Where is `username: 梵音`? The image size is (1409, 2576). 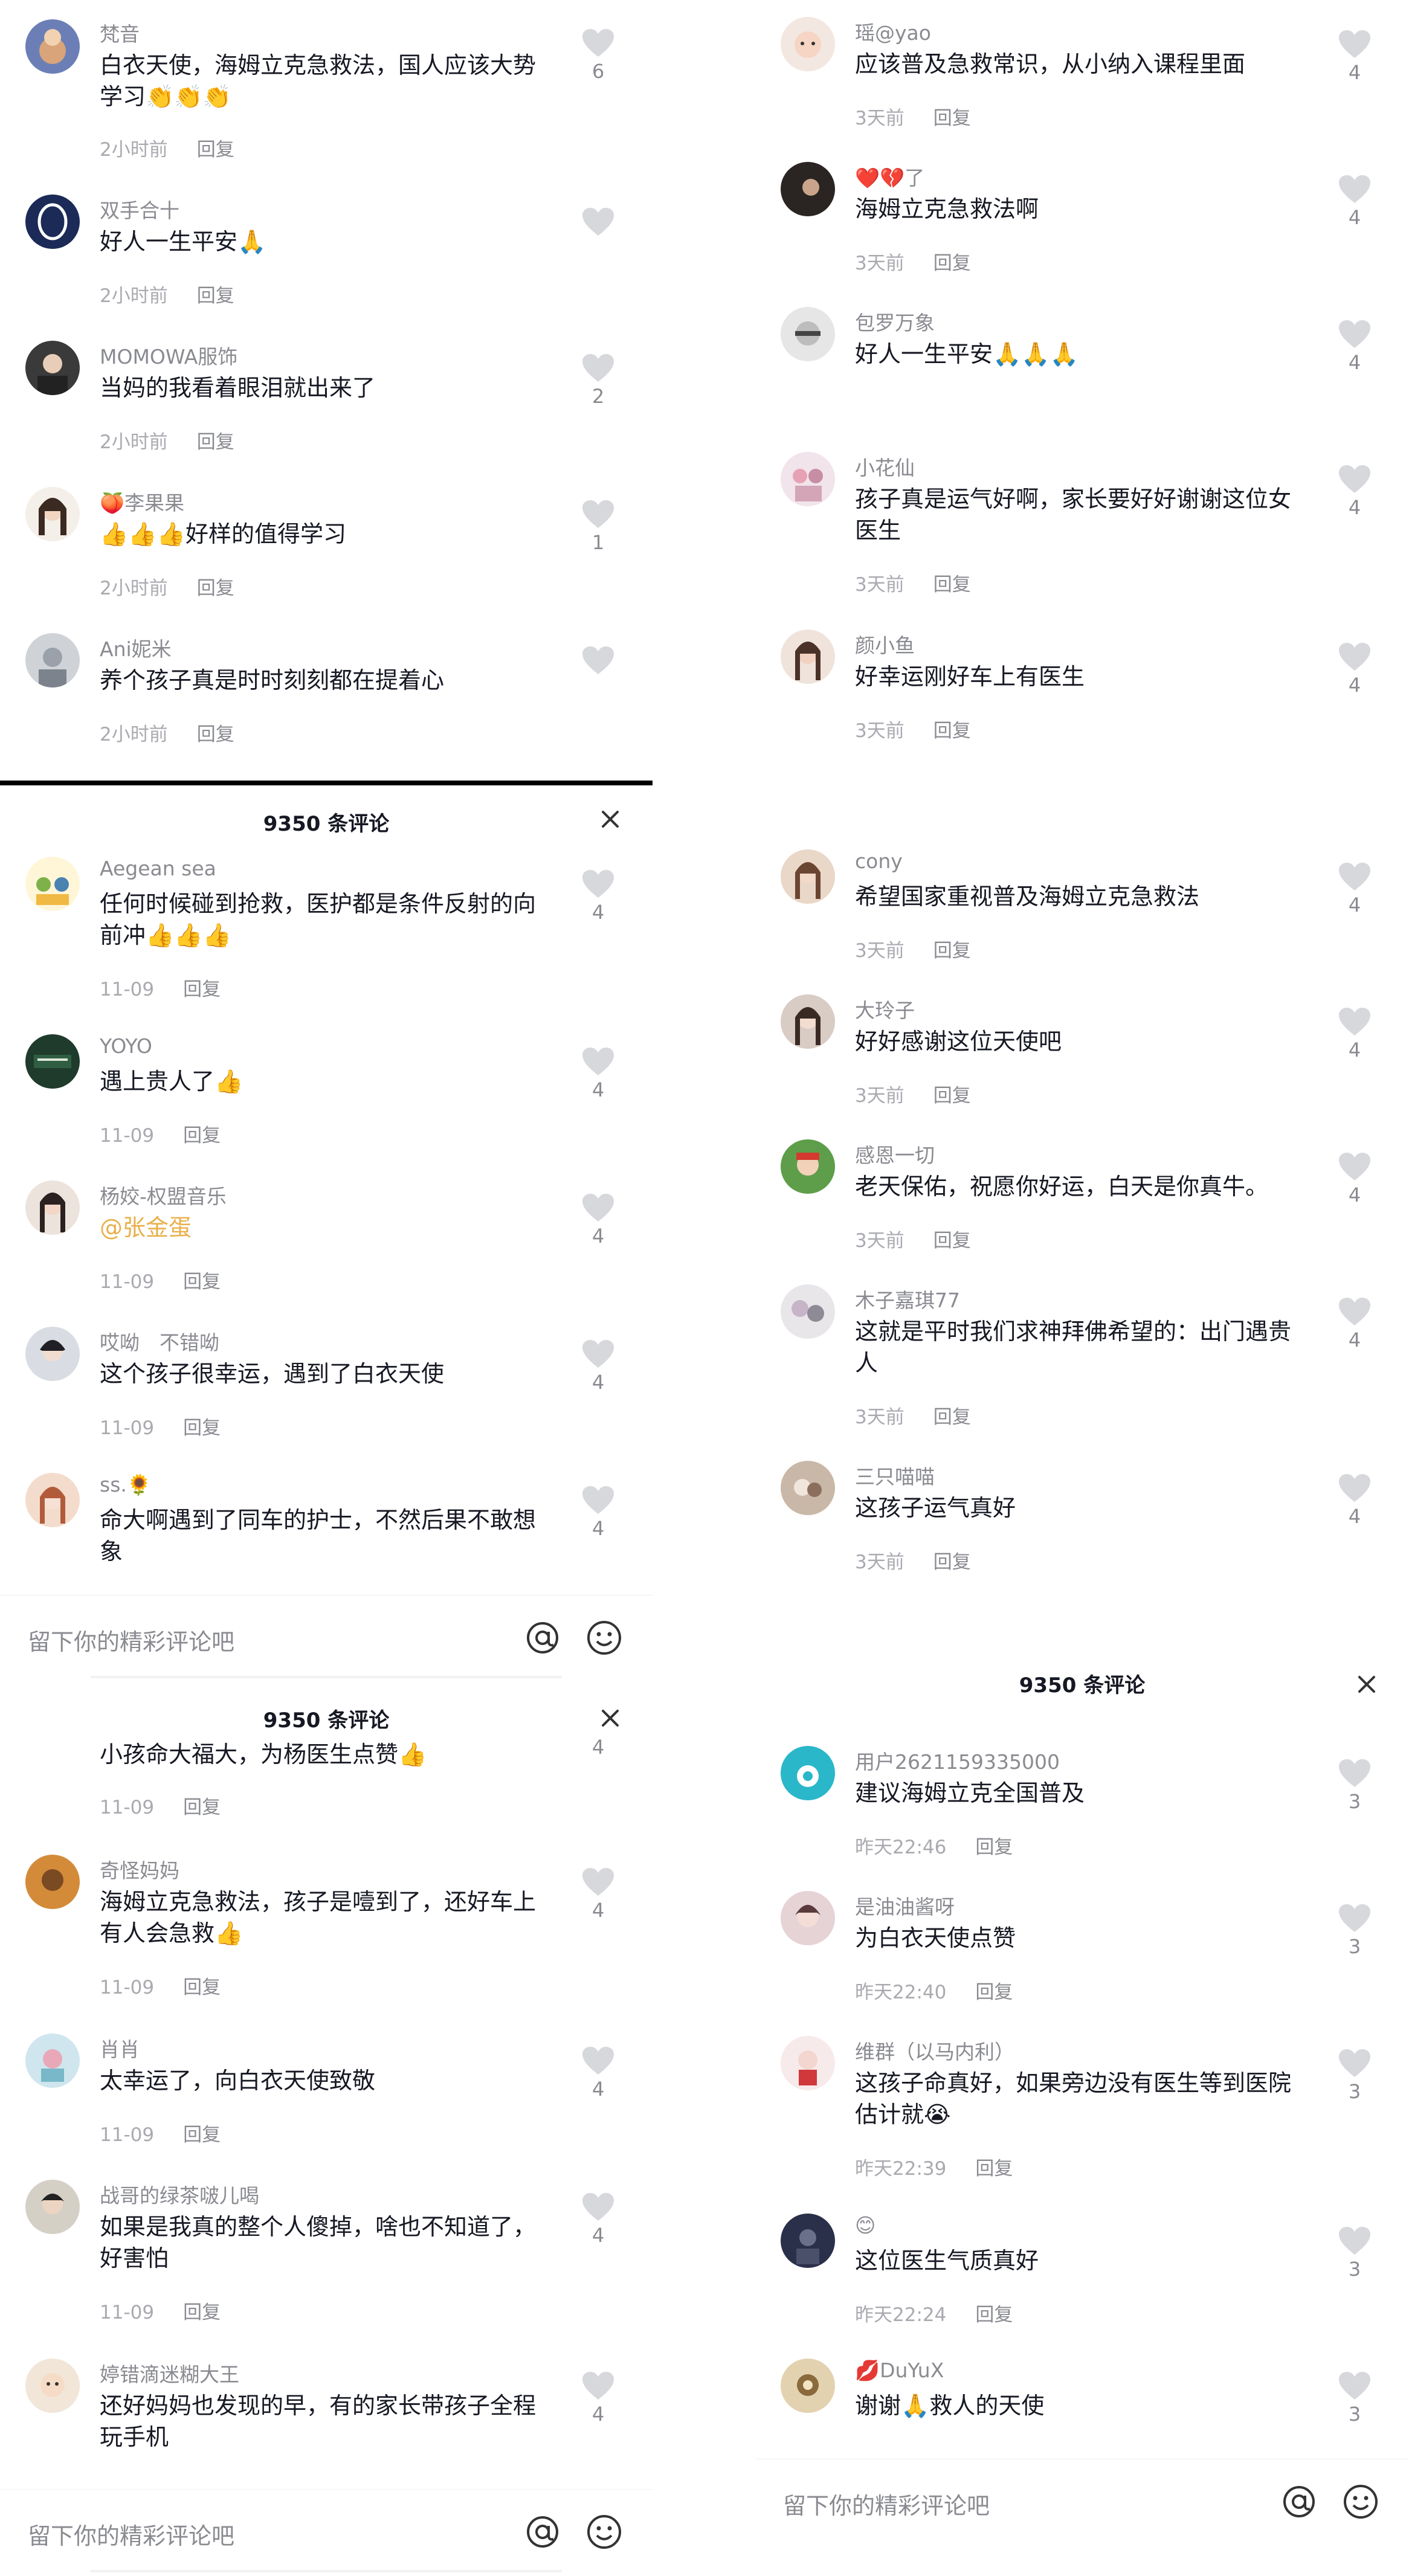 username: 梵音 is located at coordinates (120, 32).